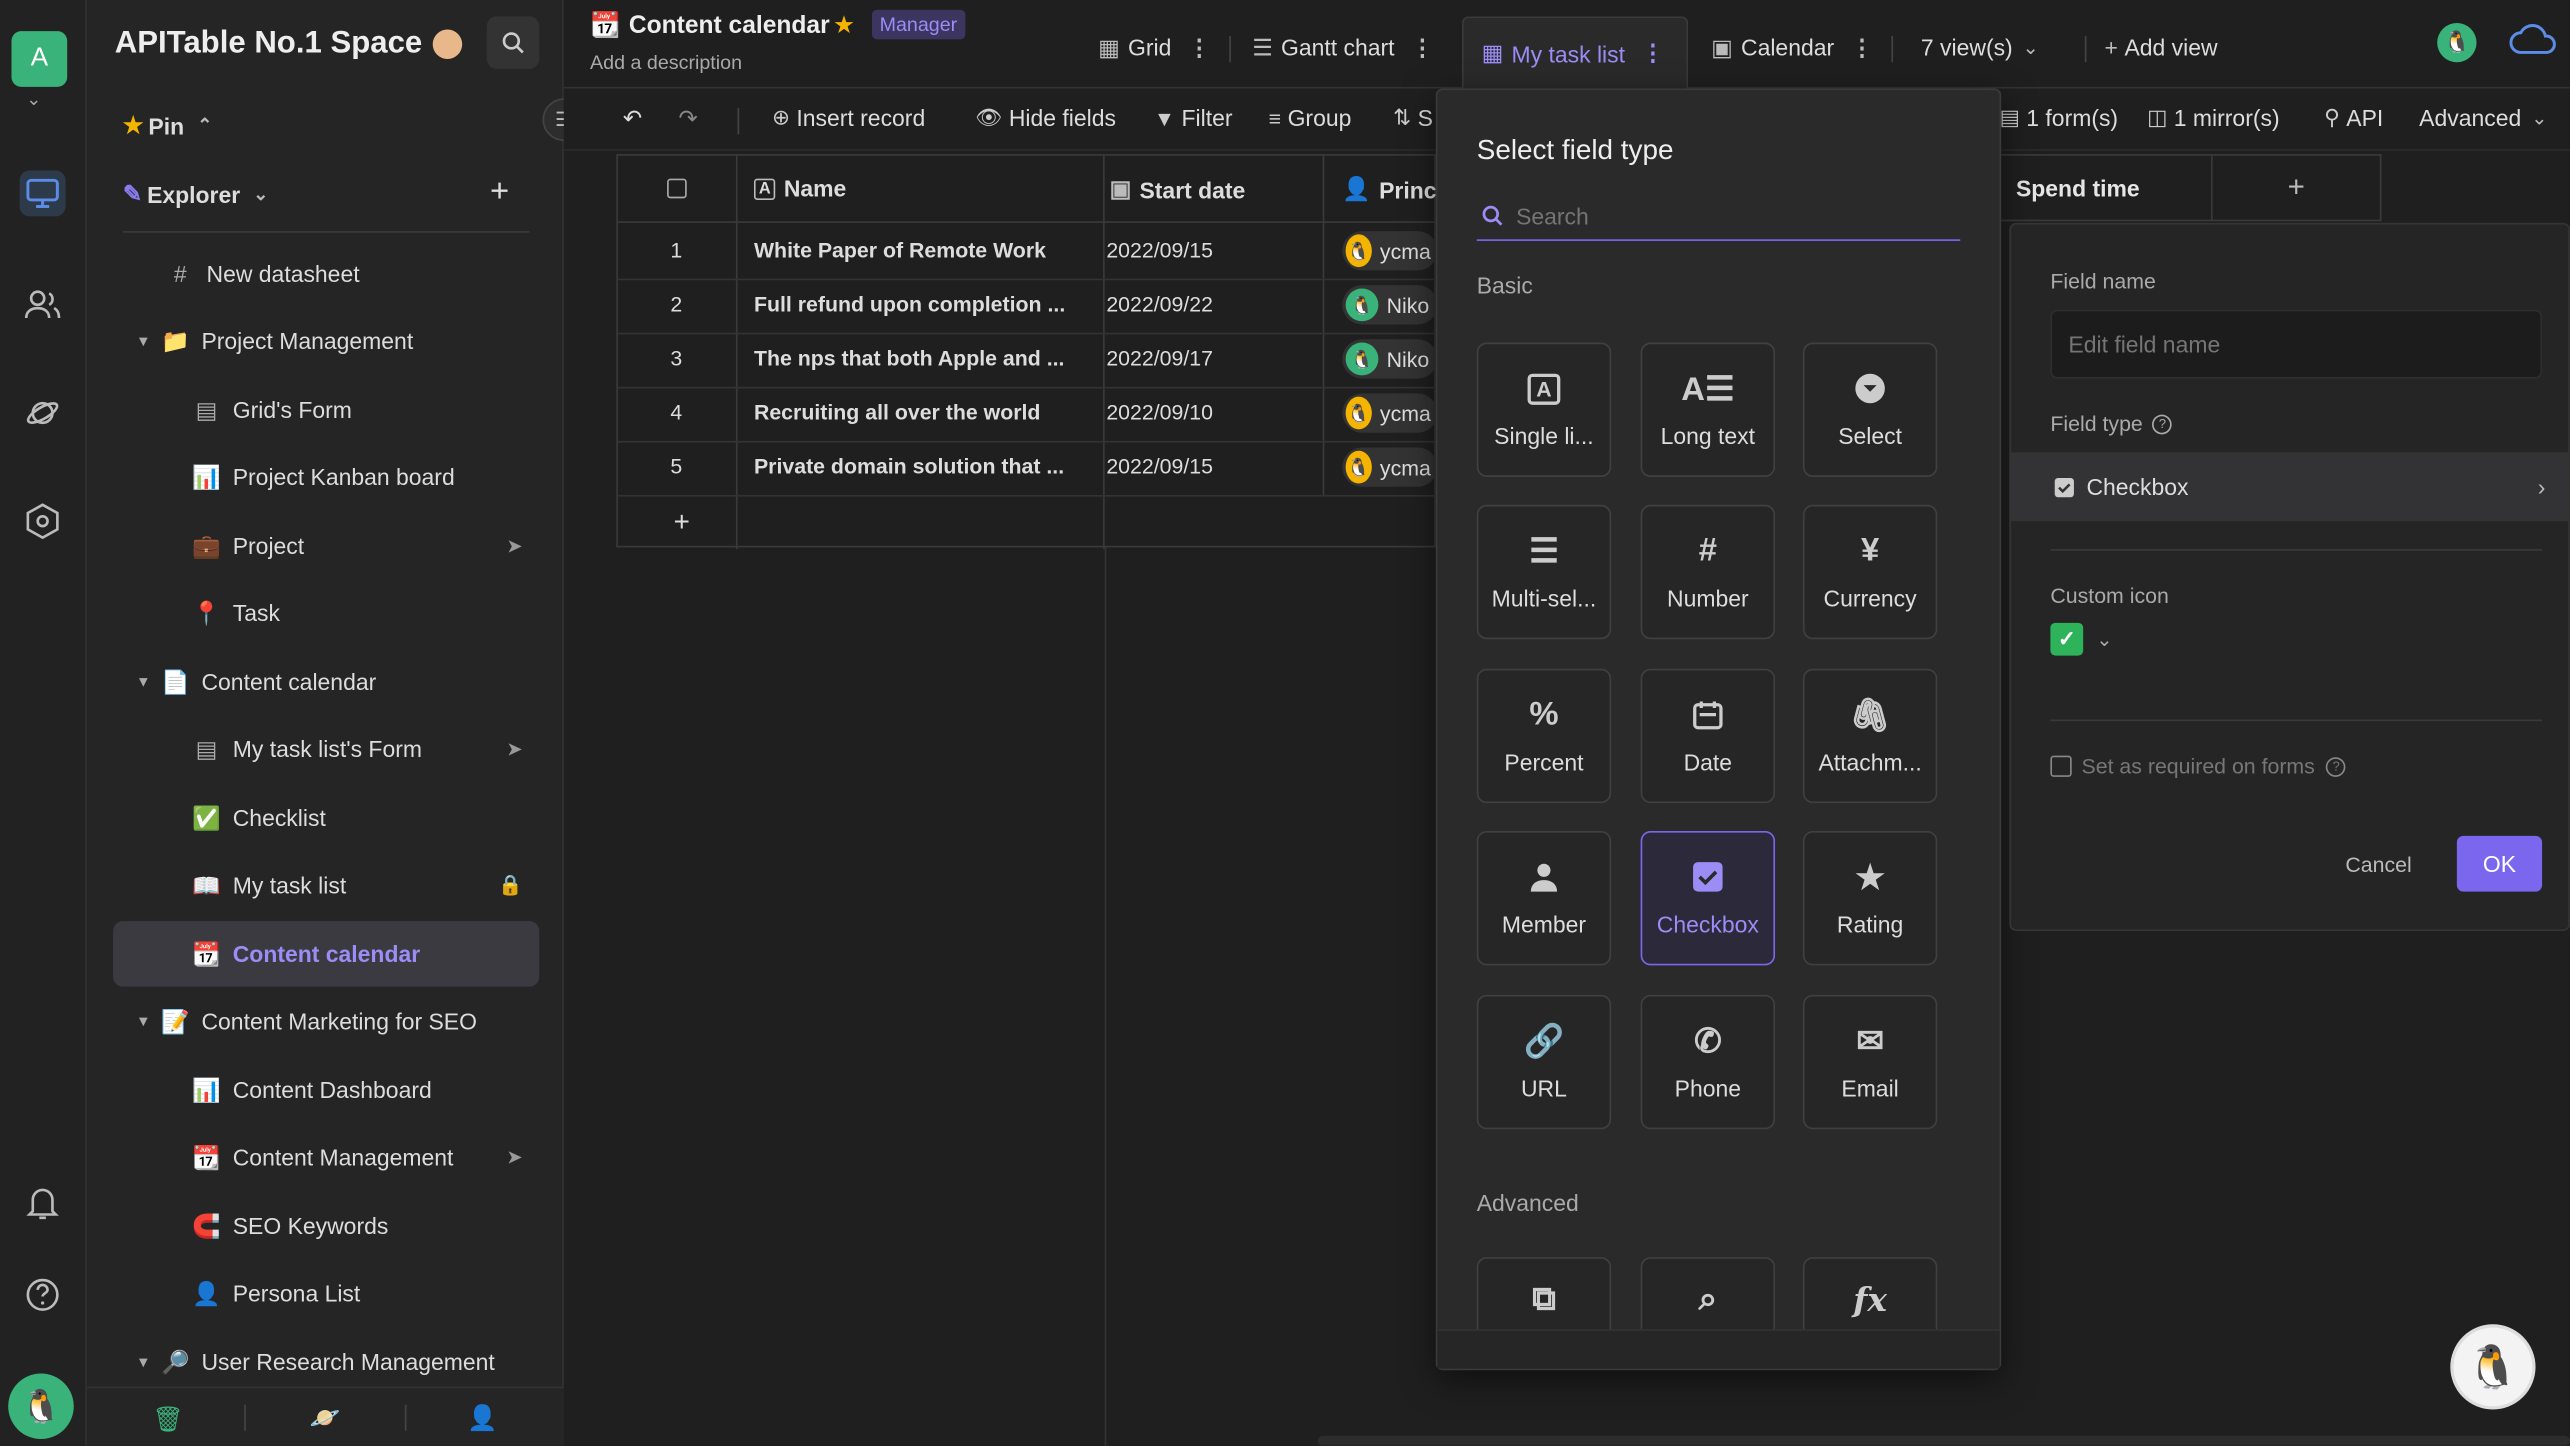 This screenshot has height=1446, width=2570. Describe the element at coordinates (1708, 1062) in the screenshot. I see `field-type-phone: ✆ Phone` at that location.